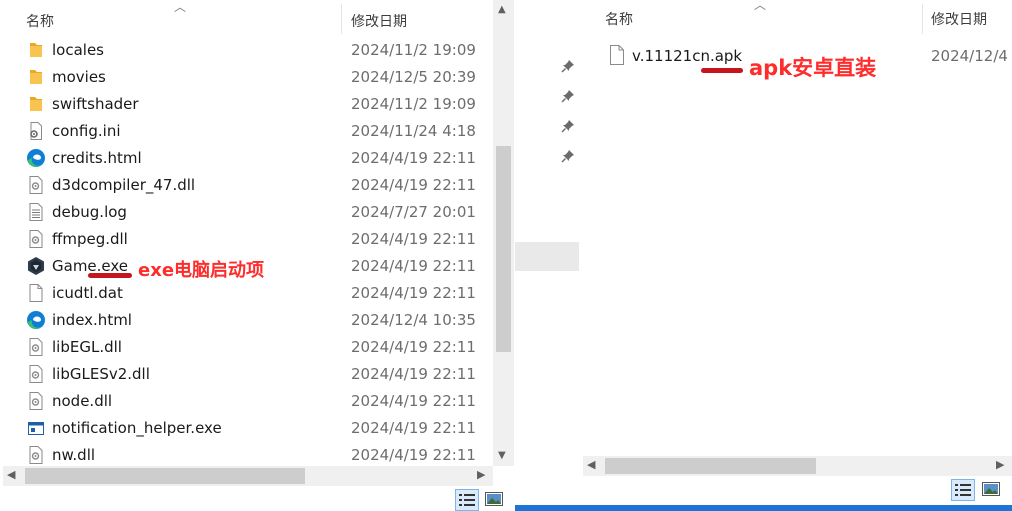 The image size is (1012, 511). Describe the element at coordinates (246, 400) in the screenshot. I see `list-item: node.dll 2024/4/19 22:11` at that location.